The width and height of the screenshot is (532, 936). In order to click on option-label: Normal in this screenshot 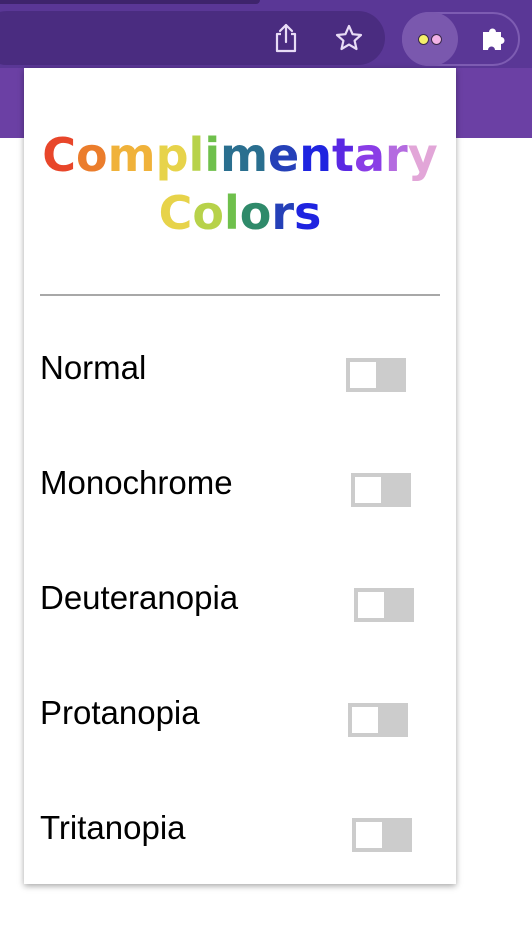, I will do `click(93, 367)`.